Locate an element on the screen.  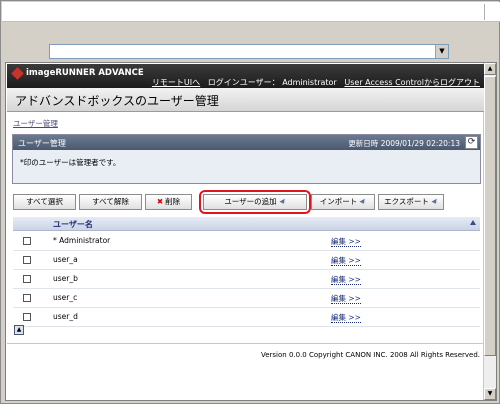
table-row: user_c 編集 >> is located at coordinates (246, 298).